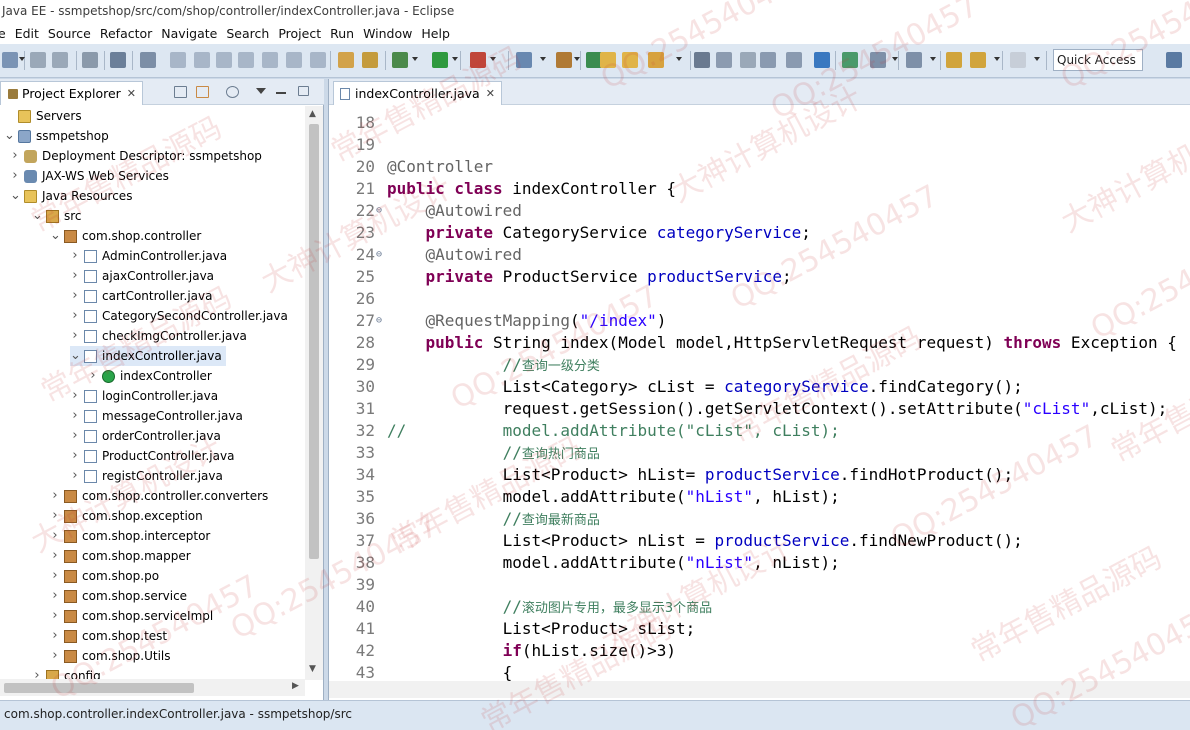 This screenshot has width=1190, height=730. Describe the element at coordinates (202, 60) in the screenshot. I see `suspend-icon` at that location.